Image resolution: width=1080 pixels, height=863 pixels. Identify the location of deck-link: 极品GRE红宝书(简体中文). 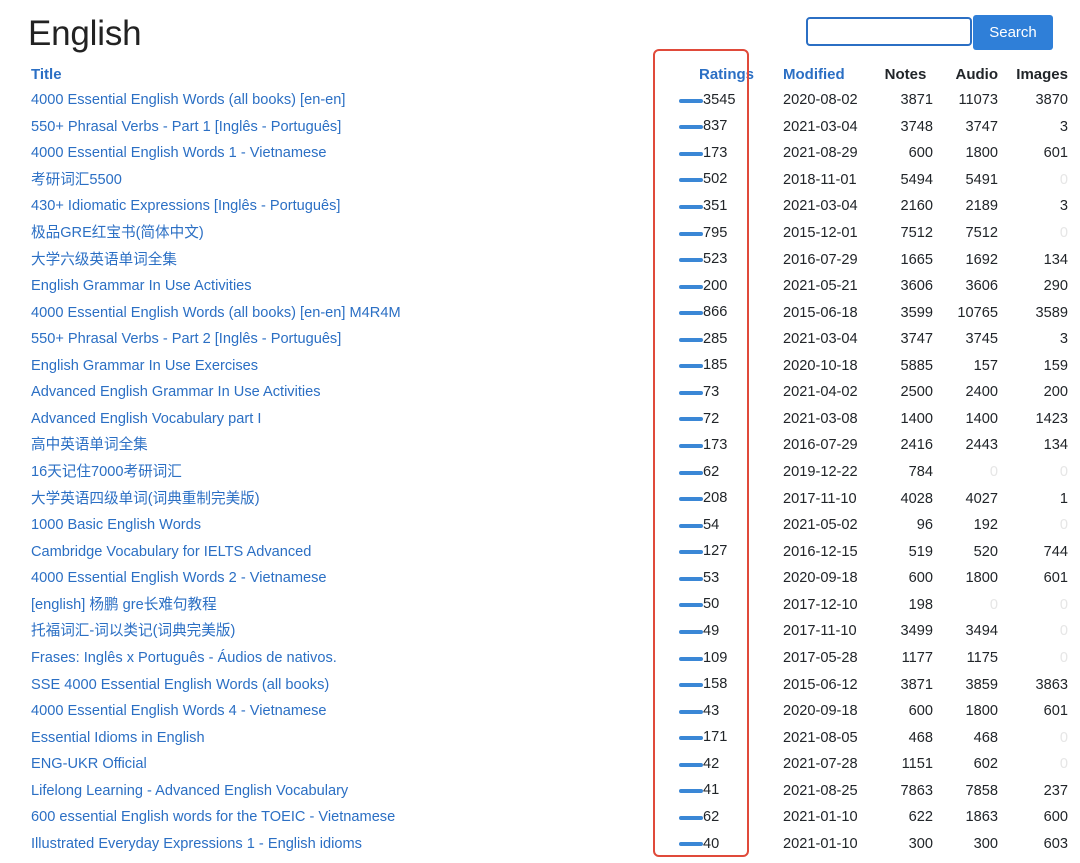
(117, 233).